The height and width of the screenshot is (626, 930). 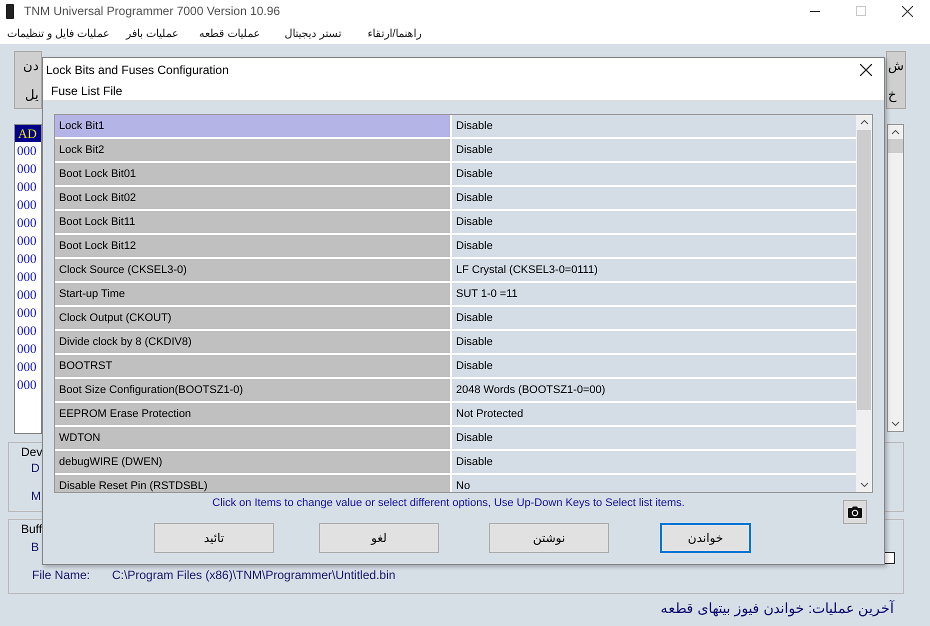 What do you see at coordinates (10, 11) in the screenshot?
I see `chip-icon` at bounding box center [10, 11].